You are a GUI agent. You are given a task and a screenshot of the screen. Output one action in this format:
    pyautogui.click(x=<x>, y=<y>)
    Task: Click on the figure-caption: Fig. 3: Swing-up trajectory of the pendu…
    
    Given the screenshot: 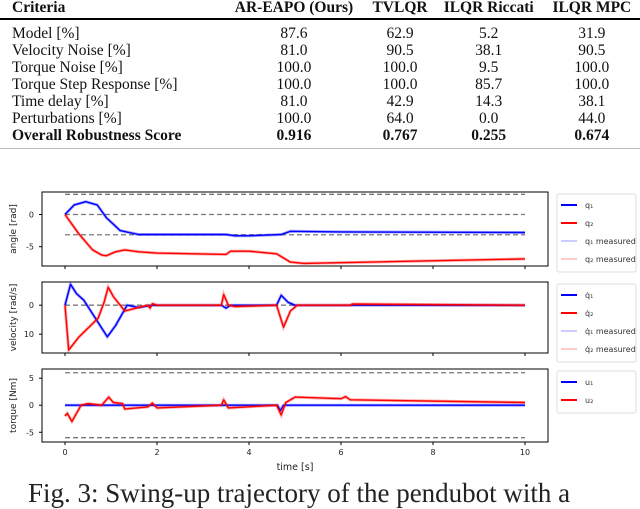 What is the action you would take?
    pyautogui.click(x=299, y=493)
    